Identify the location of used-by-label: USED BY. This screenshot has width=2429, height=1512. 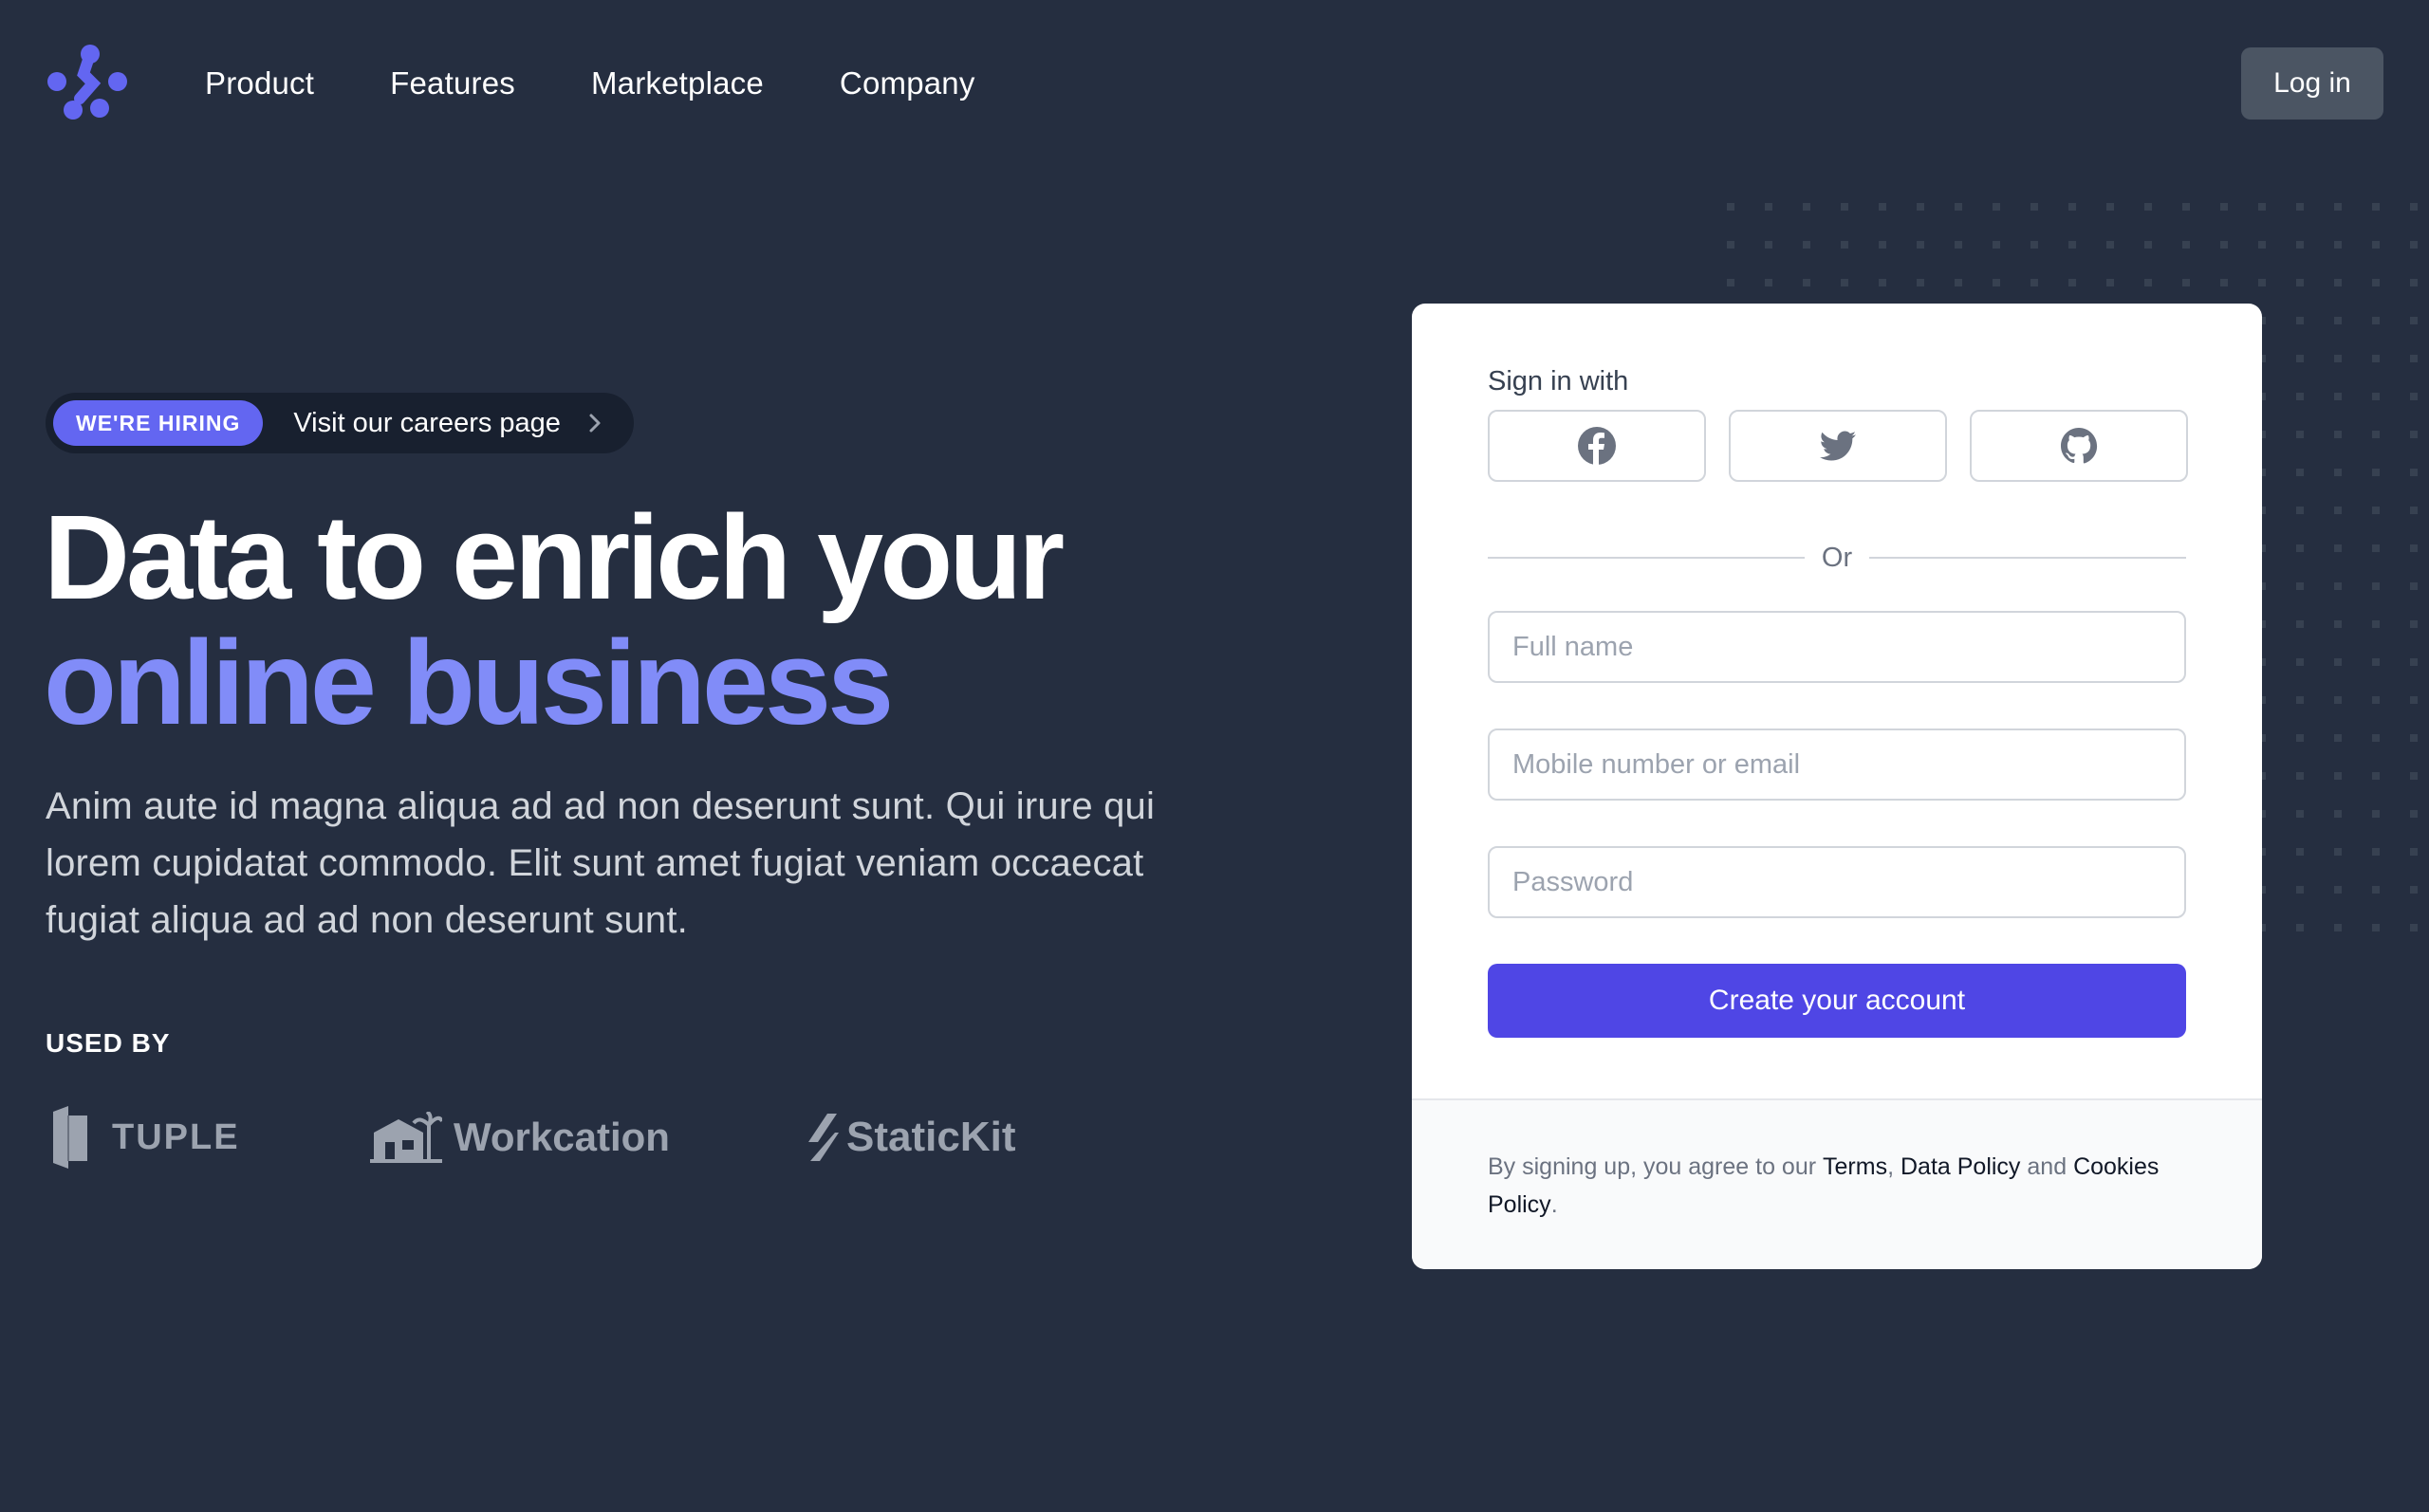
(108, 1043).